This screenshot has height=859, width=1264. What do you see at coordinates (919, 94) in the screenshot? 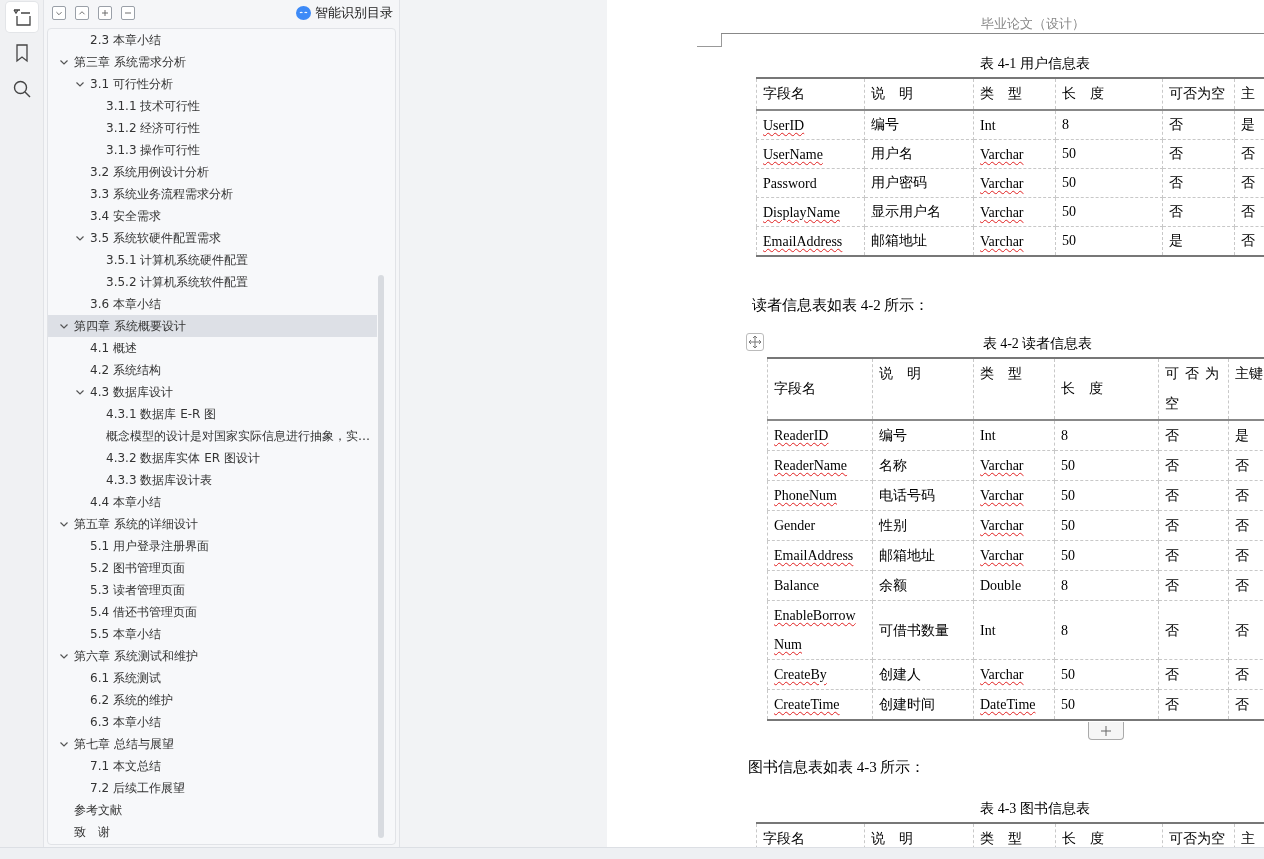
I see `column-header: 说 明` at bounding box center [919, 94].